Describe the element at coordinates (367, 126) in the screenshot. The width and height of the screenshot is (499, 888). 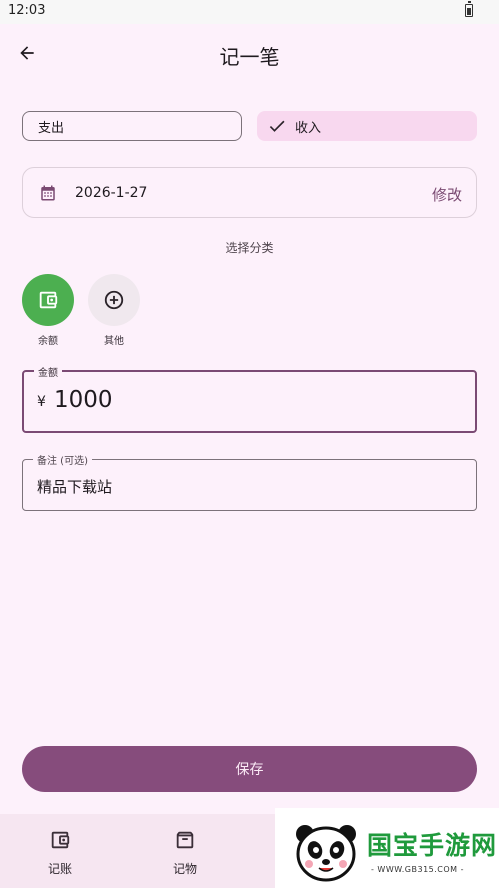
I see `income-toggle: 收入` at that location.